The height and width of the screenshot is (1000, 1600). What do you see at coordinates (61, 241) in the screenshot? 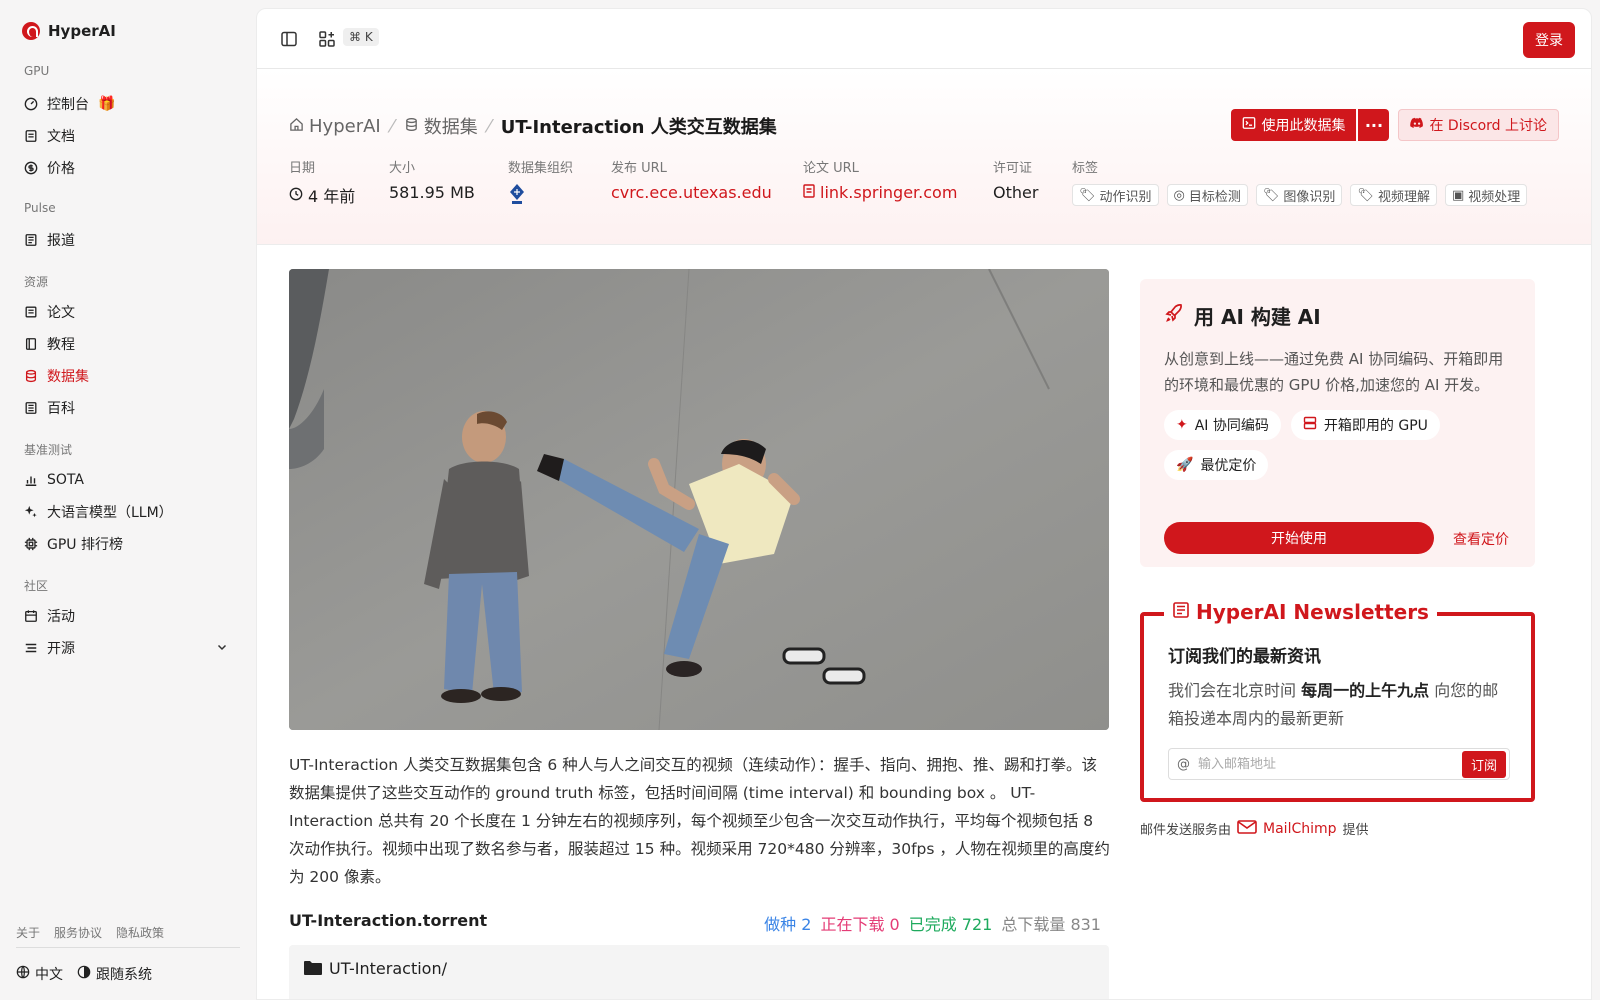
I see `sidebar-item-label: 报道` at bounding box center [61, 241].